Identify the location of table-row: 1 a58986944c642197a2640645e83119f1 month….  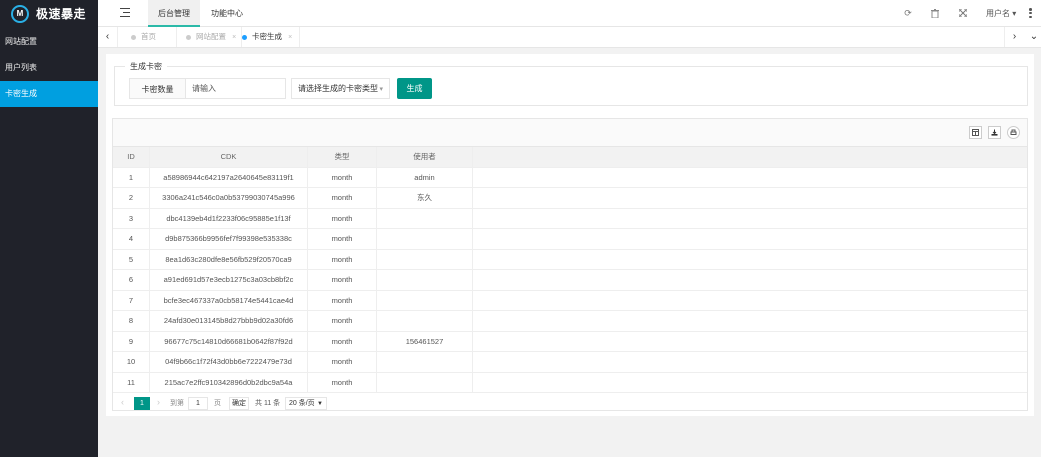
(570, 177).